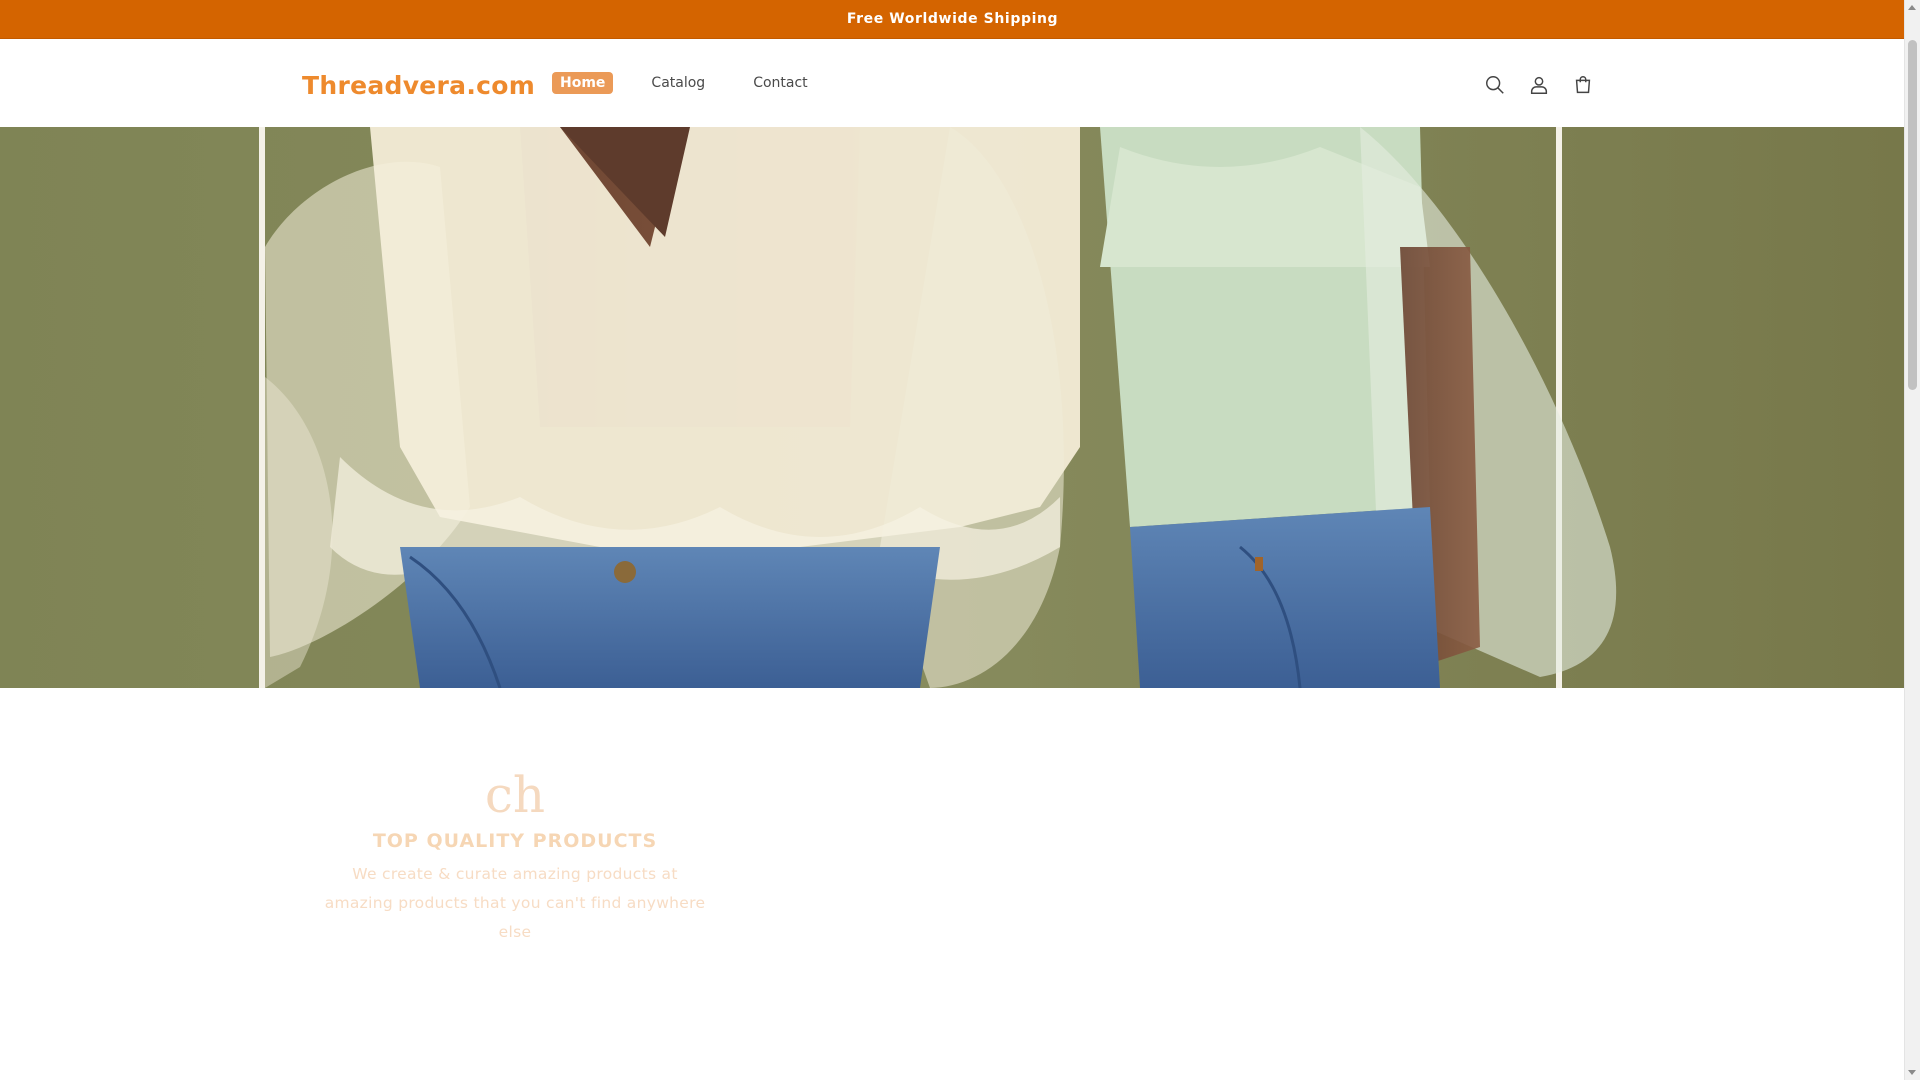 Image resolution: width=1920 pixels, height=1080 pixels. What do you see at coordinates (418, 85) in the screenshot?
I see `site-logo: Threadvera.com` at bounding box center [418, 85].